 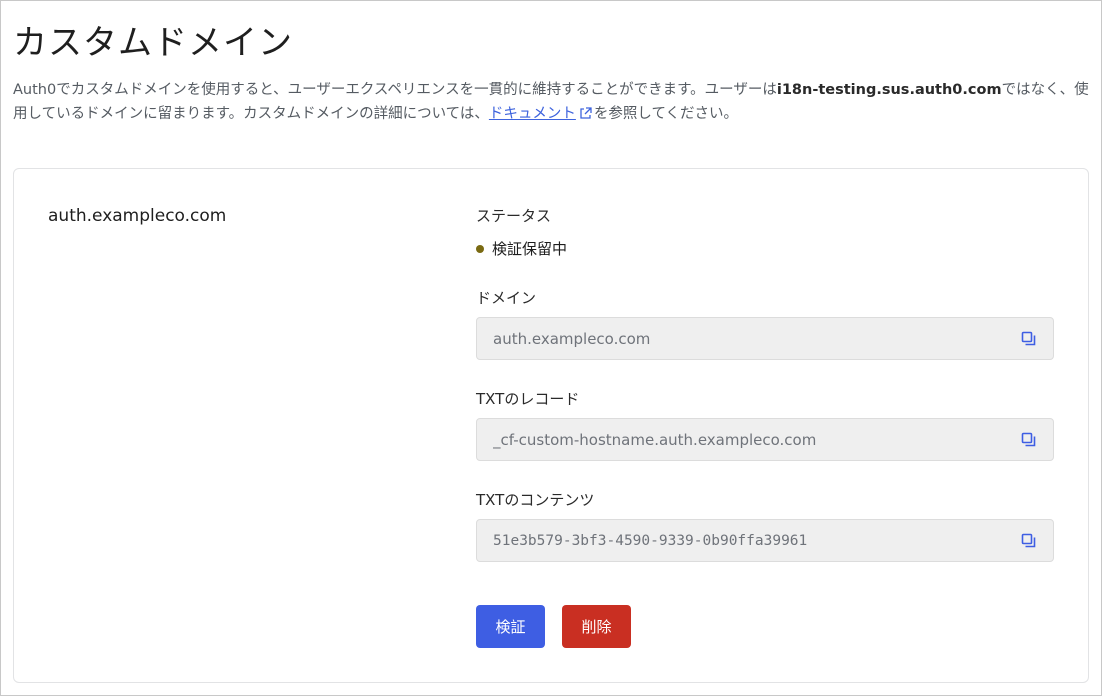 What do you see at coordinates (596, 626) in the screenshot?
I see `delete-button: 削除` at bounding box center [596, 626].